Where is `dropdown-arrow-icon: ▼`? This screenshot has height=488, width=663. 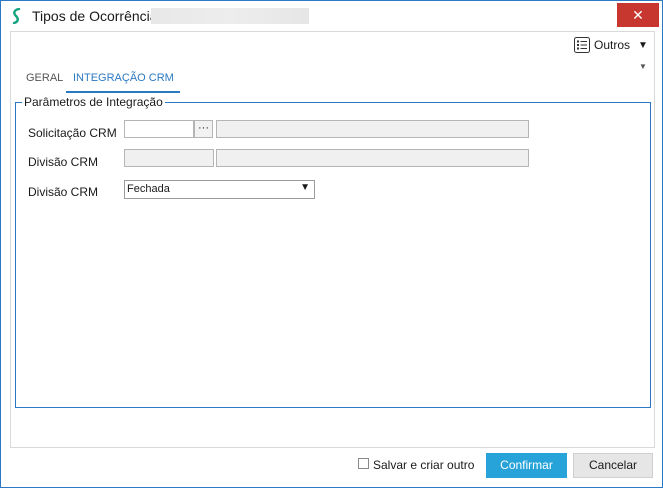
dropdown-arrow-icon: ▼ is located at coordinates (305, 187).